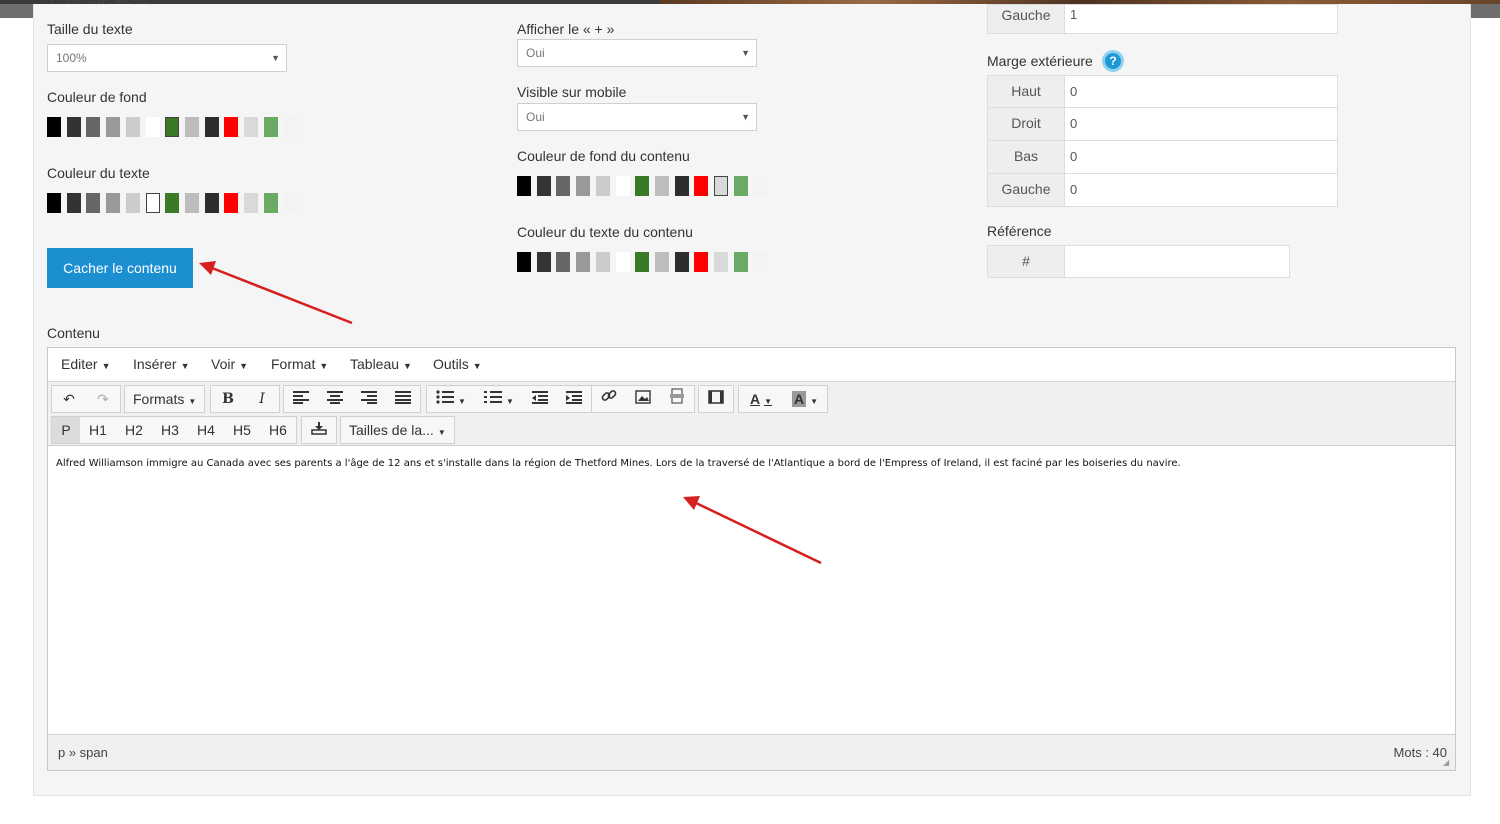 This screenshot has width=1500, height=824. I want to click on arrow-to-content, so click(752, 530).